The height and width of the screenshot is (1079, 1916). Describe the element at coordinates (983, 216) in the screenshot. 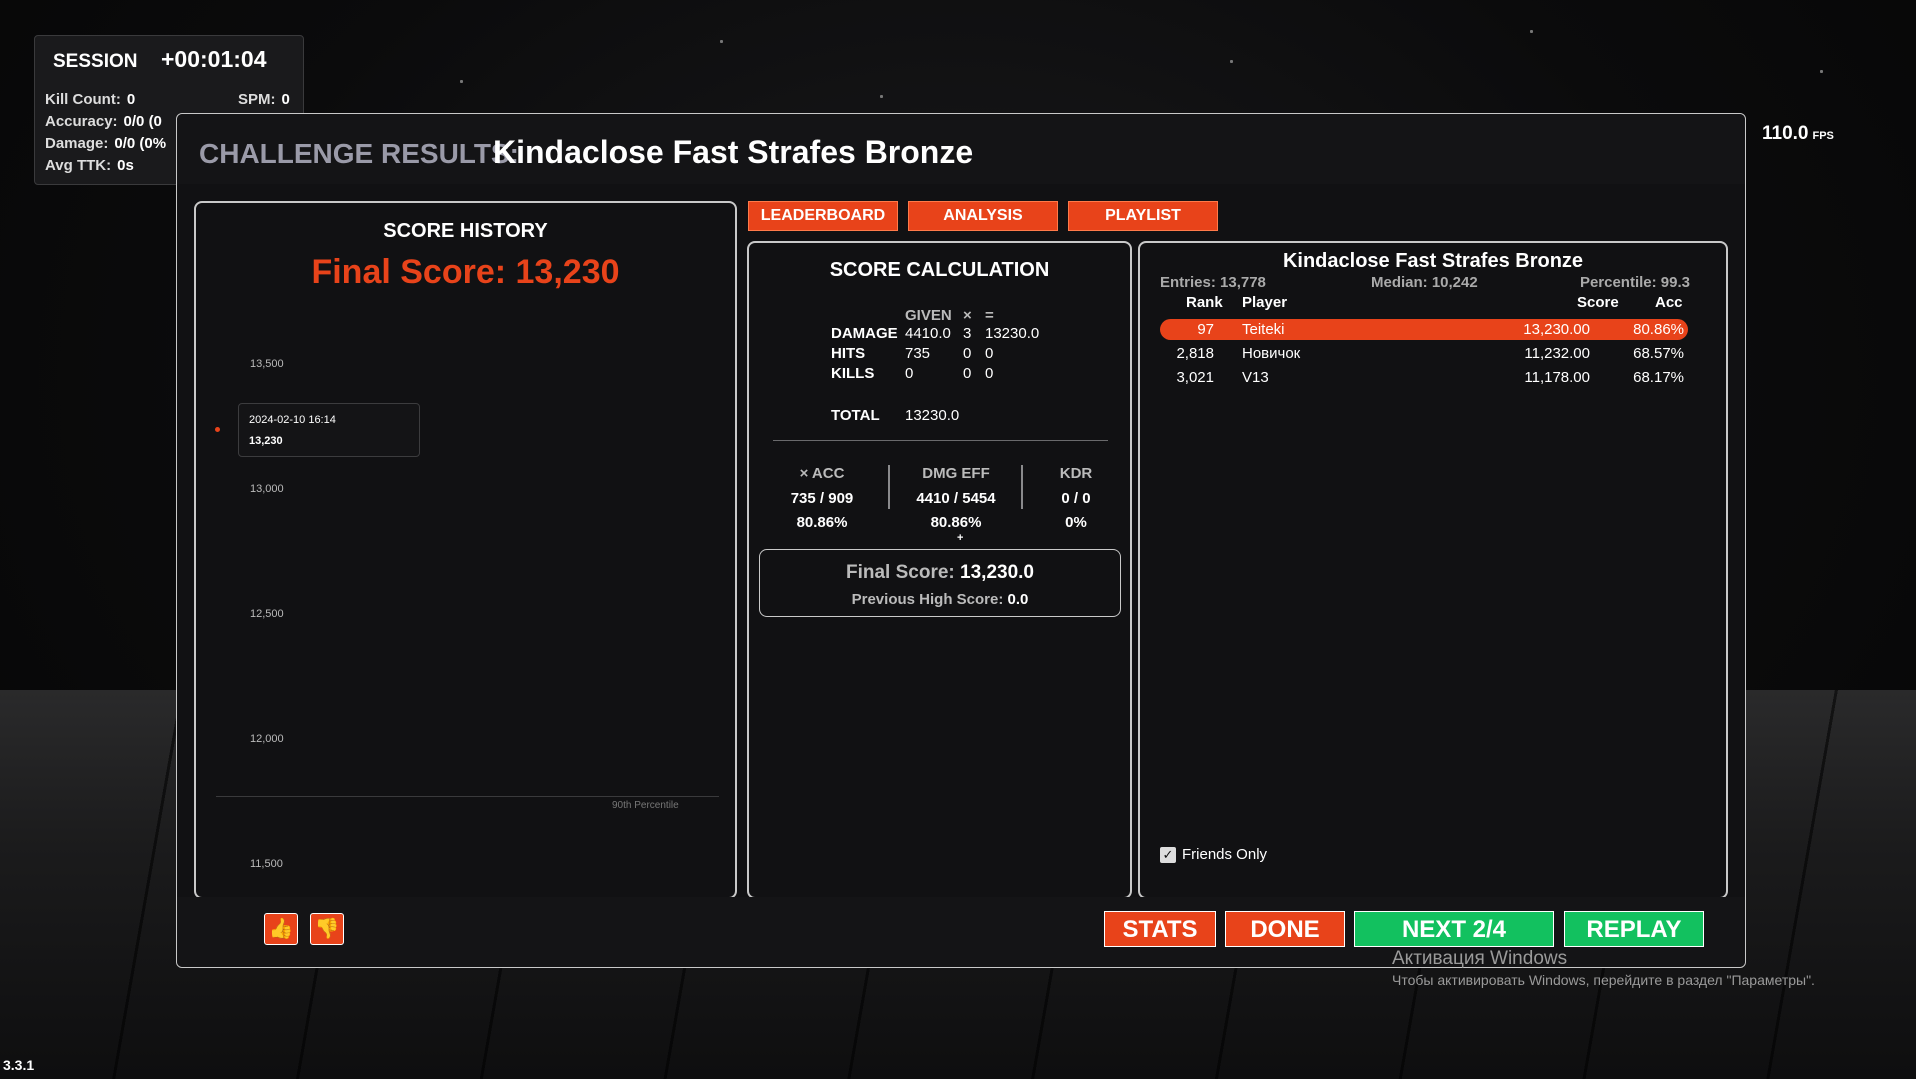

I see `tab-analysis: ANALYSIS` at that location.